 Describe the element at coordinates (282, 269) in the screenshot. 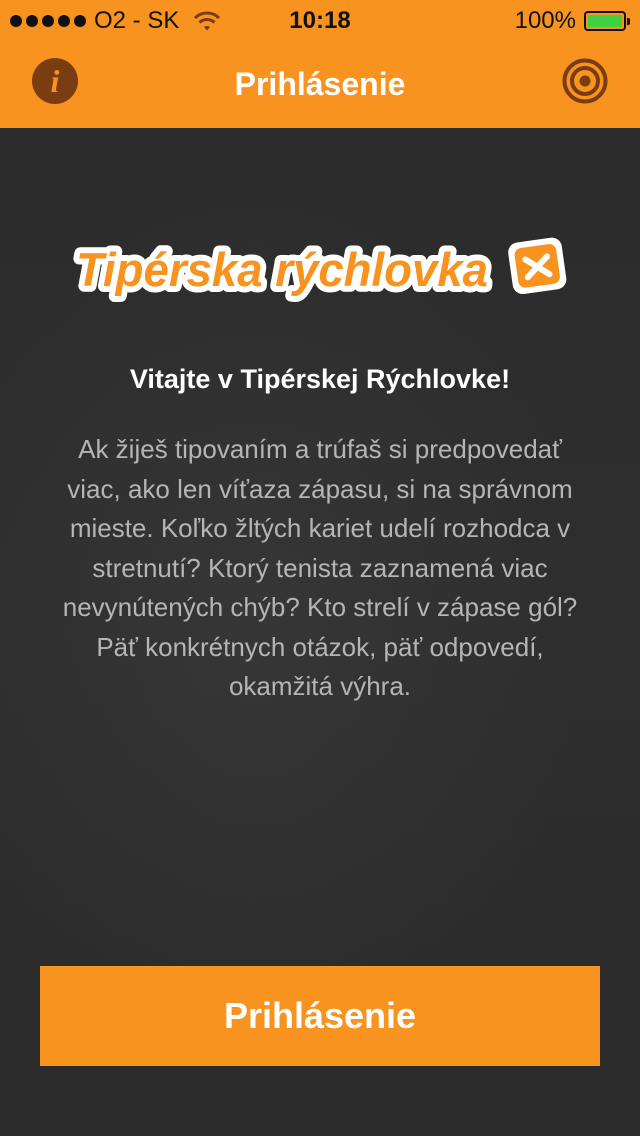

I see `svg-text: Tipérska rýchlovka` at that location.